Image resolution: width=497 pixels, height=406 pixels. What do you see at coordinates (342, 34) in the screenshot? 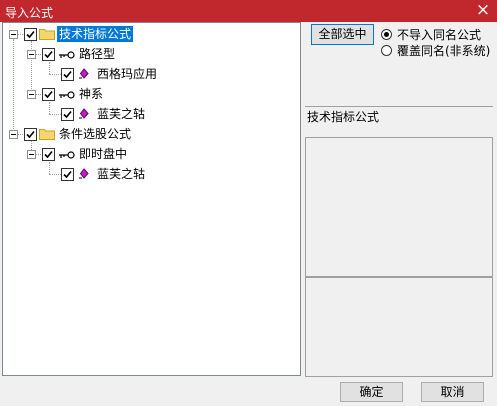
I see `select-all-button: 全部选中` at bounding box center [342, 34].